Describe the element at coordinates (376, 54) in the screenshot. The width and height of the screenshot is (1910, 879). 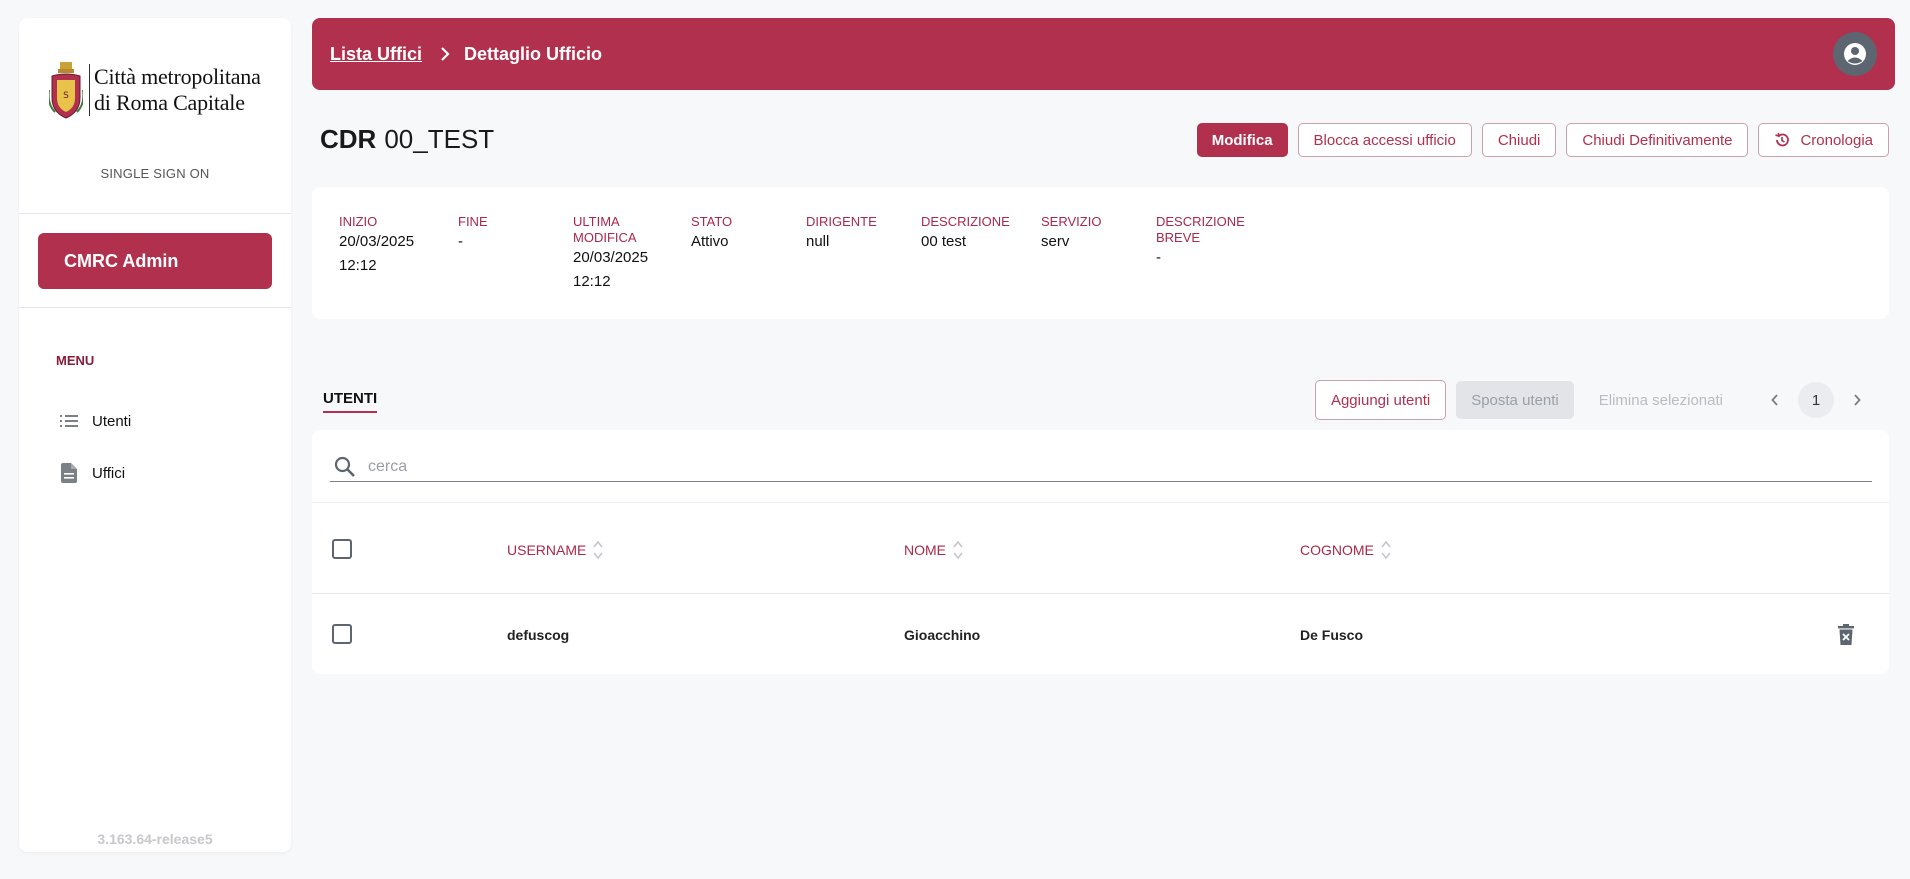
I see `breadcrumb-lista-uffici: Lista Uffici` at that location.